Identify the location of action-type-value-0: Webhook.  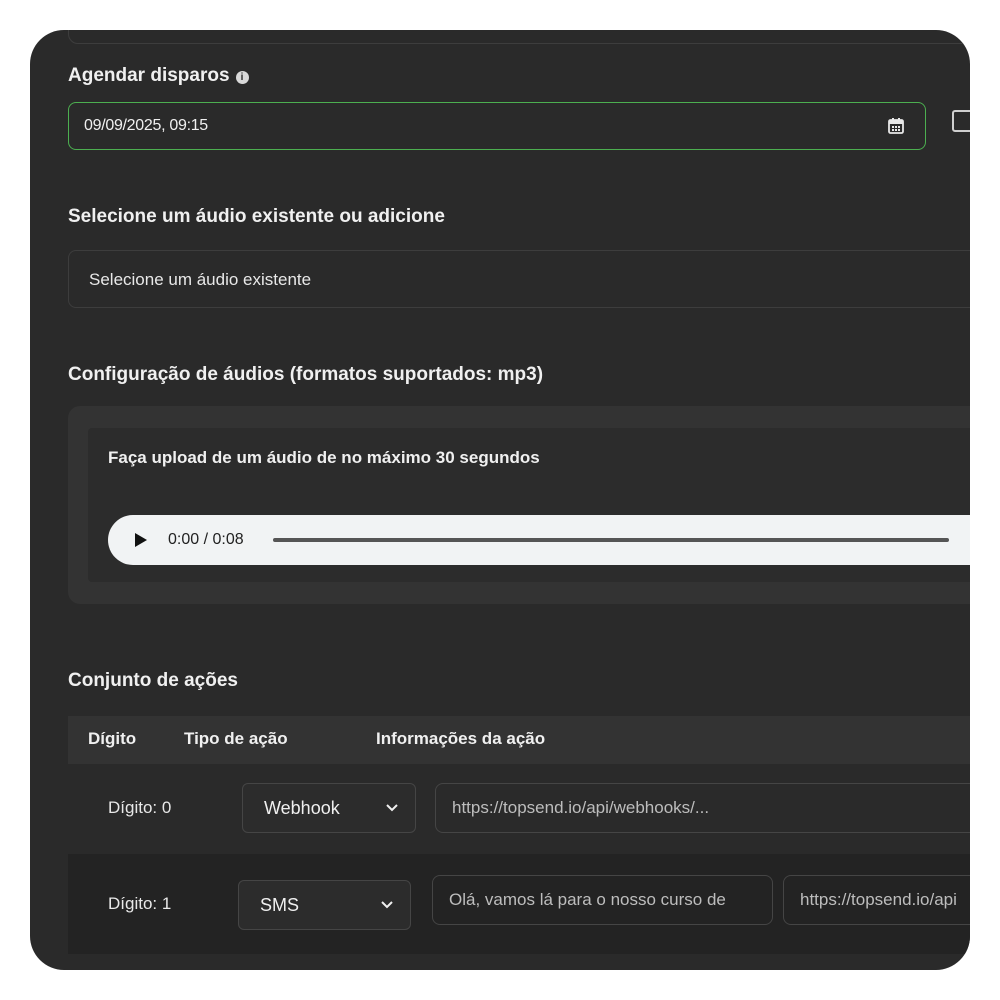
(302, 808).